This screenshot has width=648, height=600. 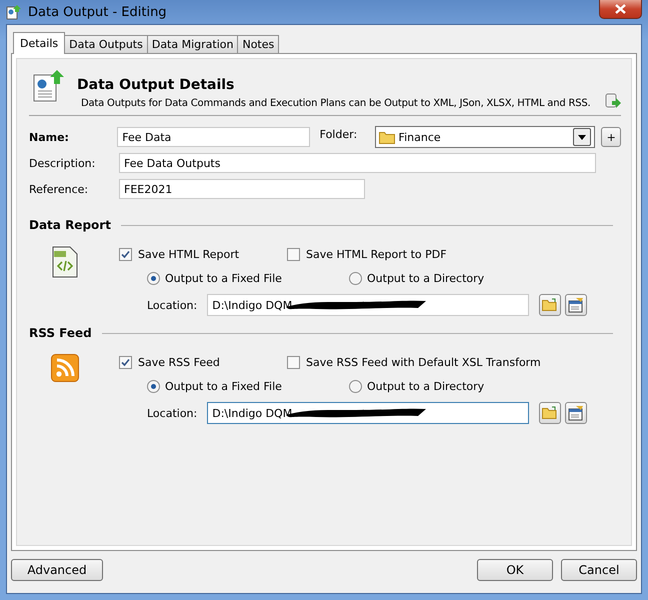 I want to click on ok-button: OK, so click(x=515, y=570).